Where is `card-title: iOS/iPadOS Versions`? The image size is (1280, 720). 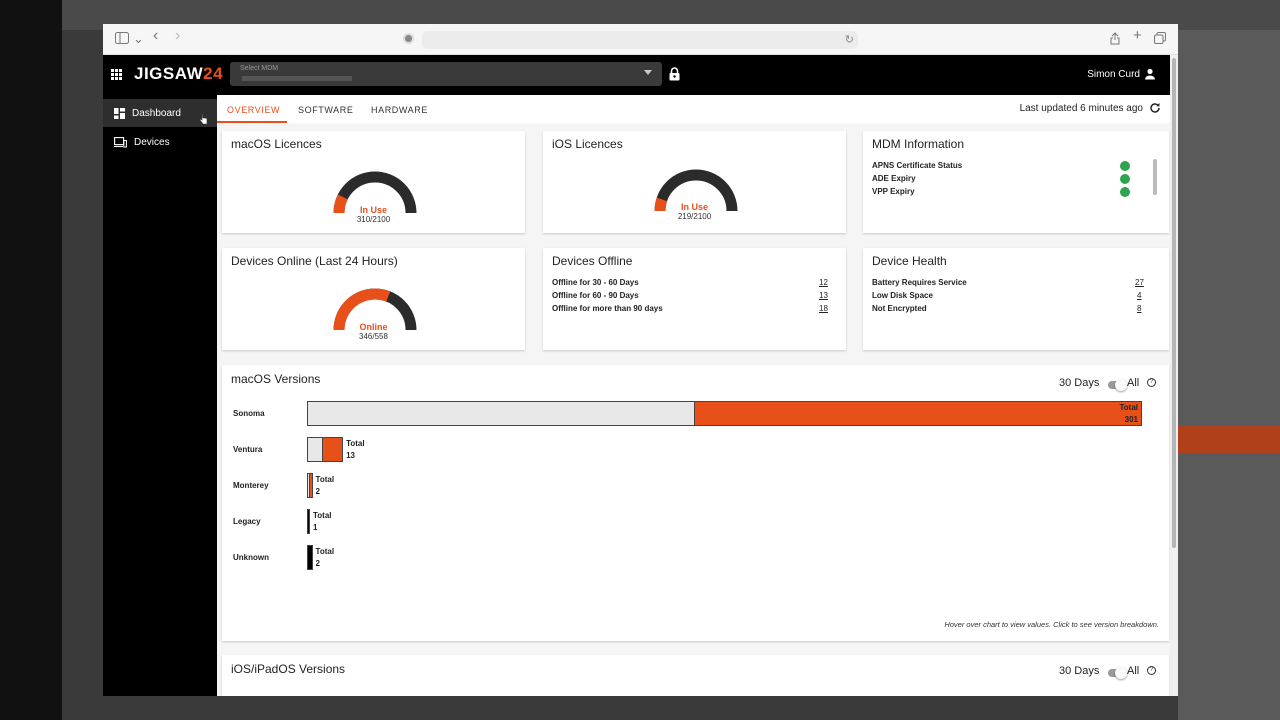 card-title: iOS/iPadOS Versions is located at coordinates (288, 669).